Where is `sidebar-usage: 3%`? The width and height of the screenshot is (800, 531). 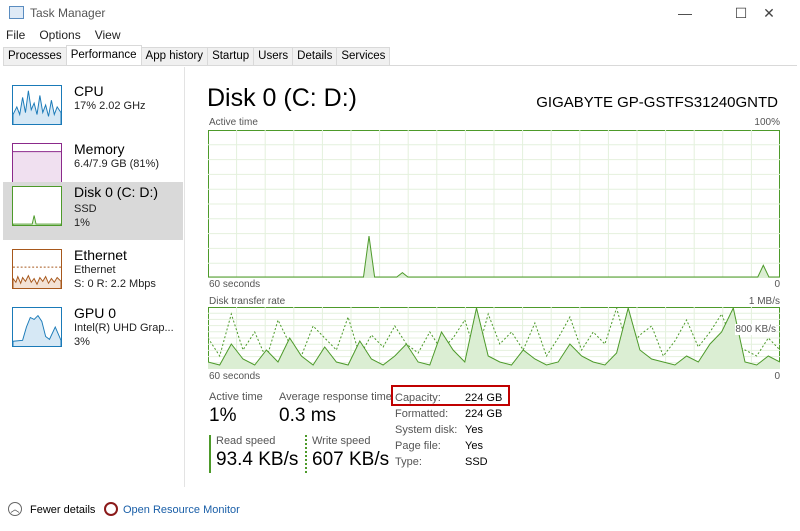
sidebar-usage: 3% is located at coordinates (82, 342).